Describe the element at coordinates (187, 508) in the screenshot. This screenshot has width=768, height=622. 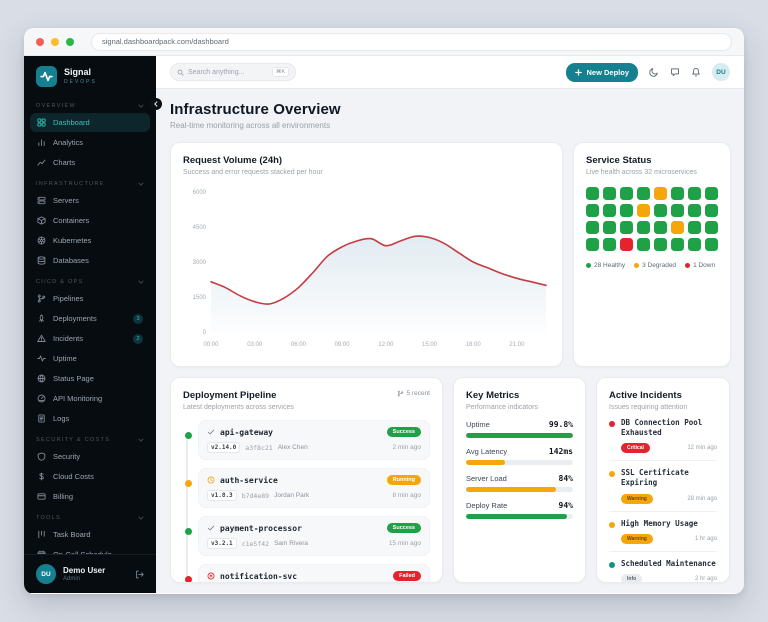
I see `timeline-rail` at that location.